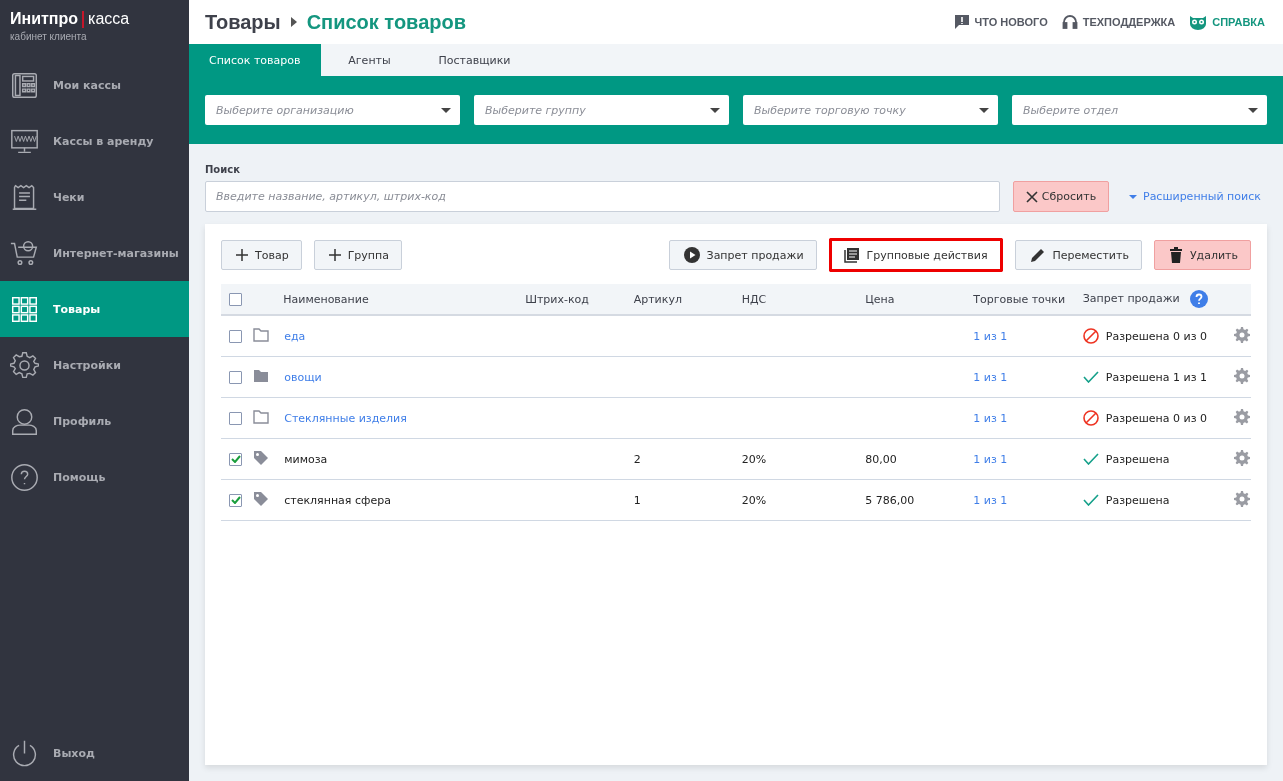 The width and height of the screenshot is (1283, 781). Describe the element at coordinates (657, 299) in the screenshot. I see `column-header: Артикул` at that location.